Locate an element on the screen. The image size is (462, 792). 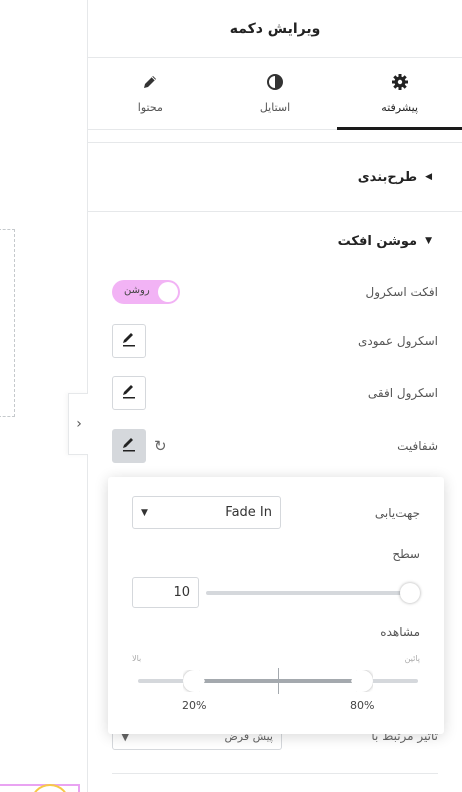
gear-icon is located at coordinates (400, 84).